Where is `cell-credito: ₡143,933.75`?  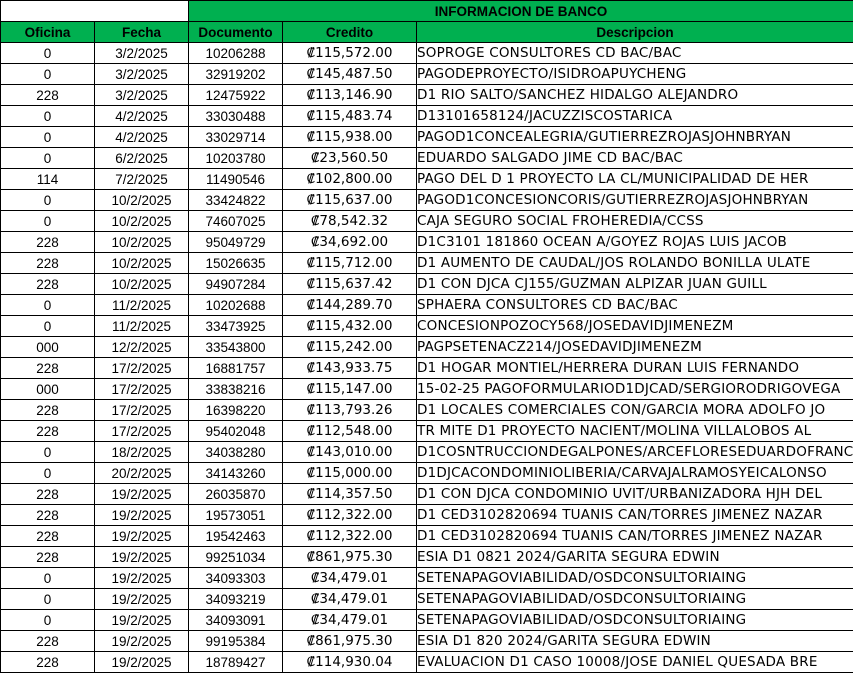
cell-credito: ₡143,933.75 is located at coordinates (349, 368).